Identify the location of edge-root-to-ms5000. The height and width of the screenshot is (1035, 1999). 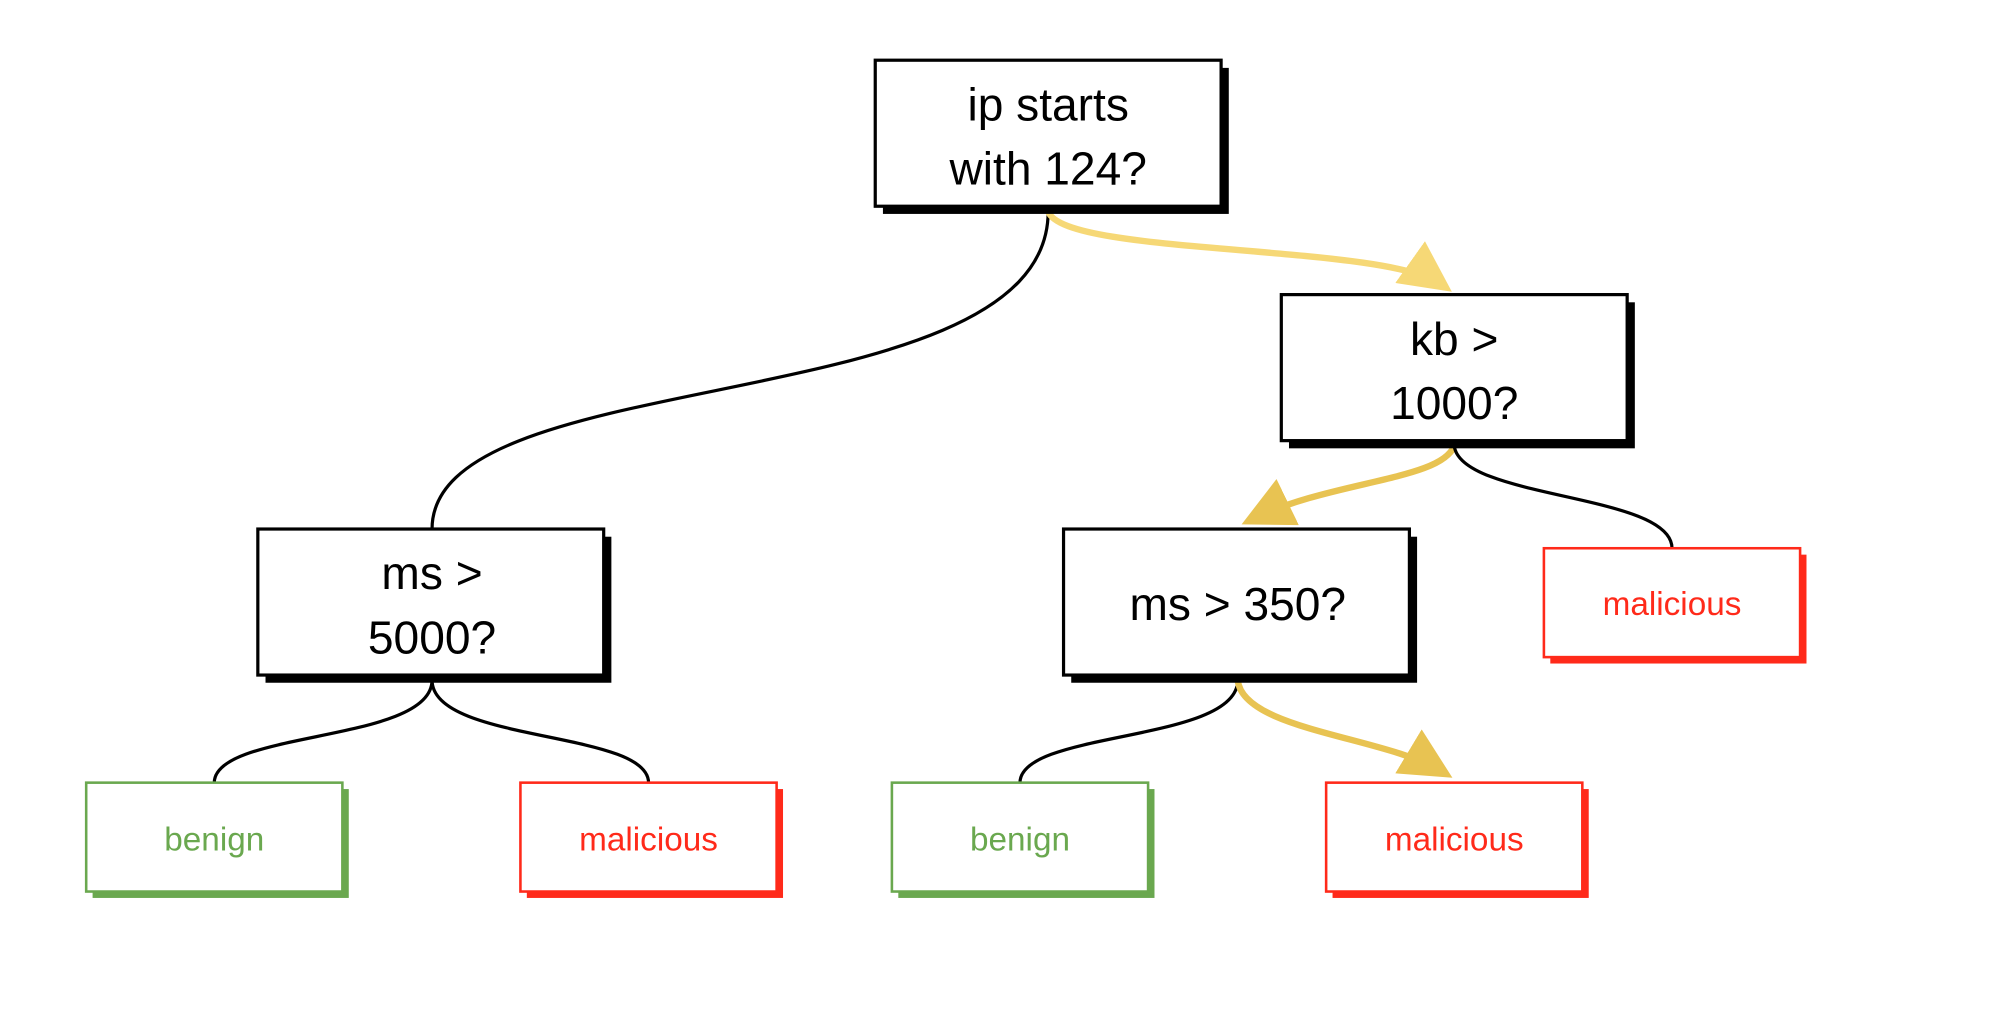
(740, 370).